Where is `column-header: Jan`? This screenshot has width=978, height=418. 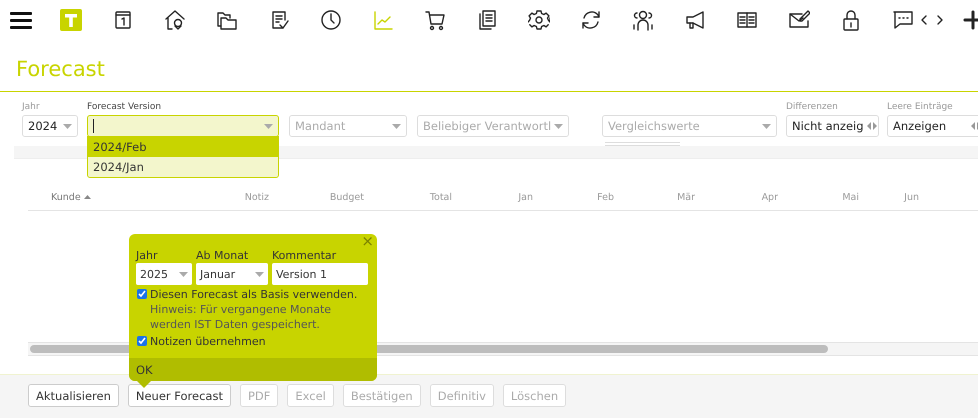
column-header: Jan is located at coordinates (525, 197).